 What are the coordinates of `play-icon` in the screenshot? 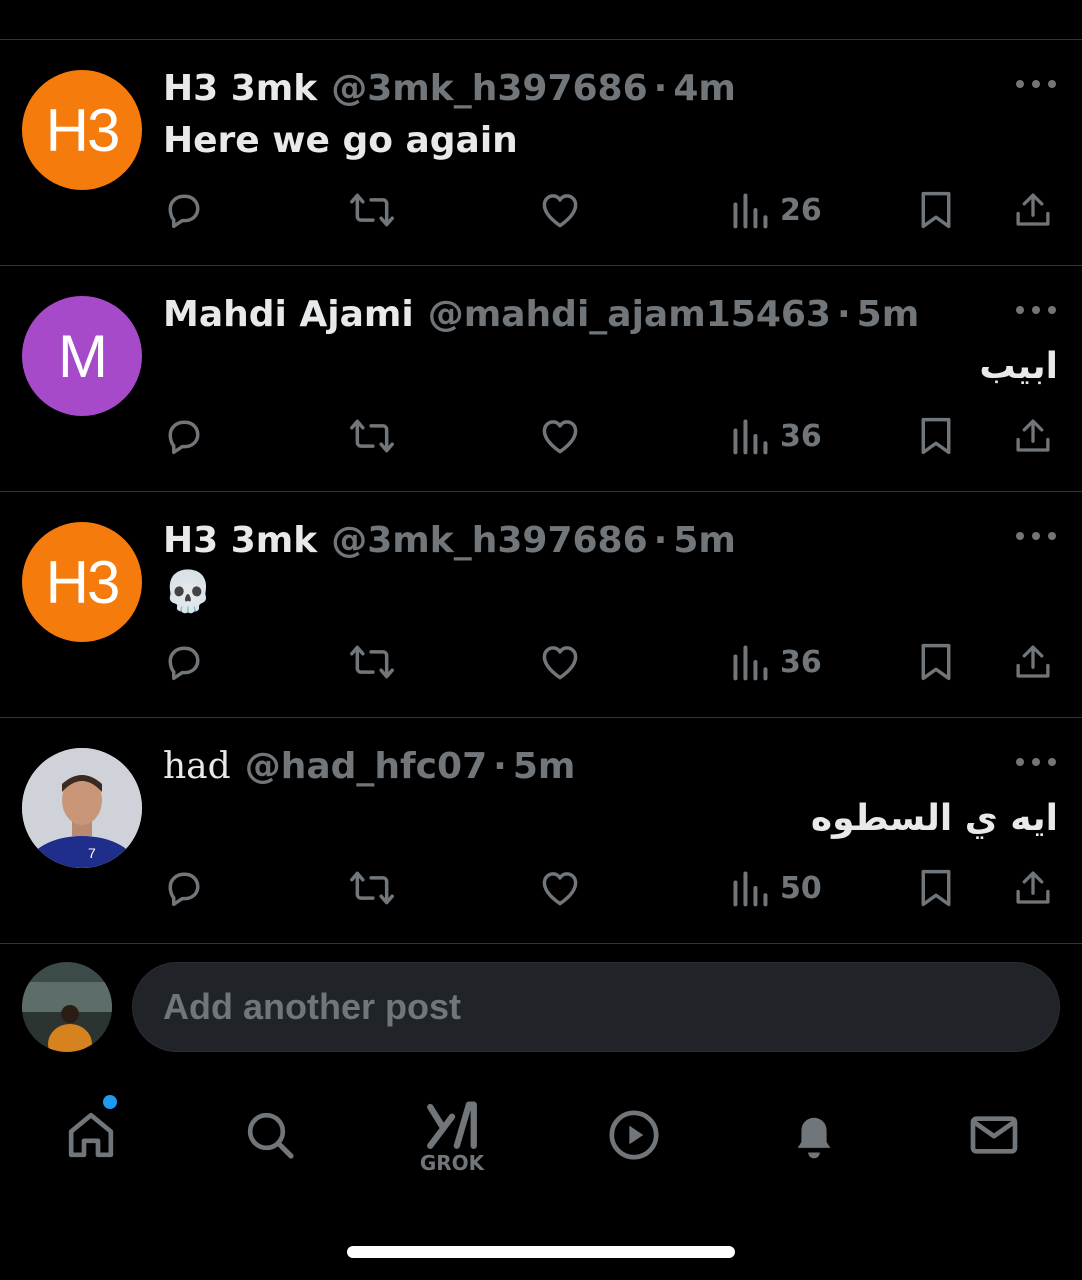 It's located at (634, 1135).